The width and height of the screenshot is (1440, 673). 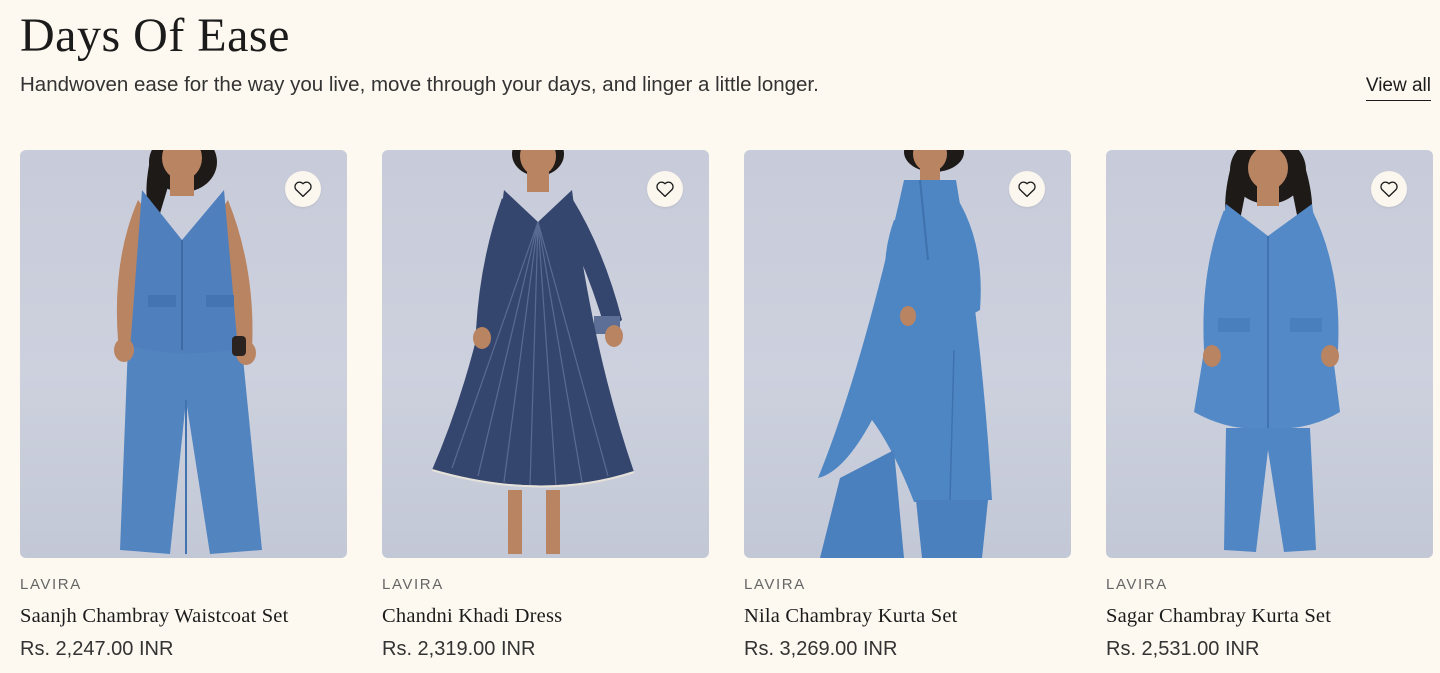 What do you see at coordinates (155, 35) in the screenshot?
I see `section-title: Days Of Ease` at bounding box center [155, 35].